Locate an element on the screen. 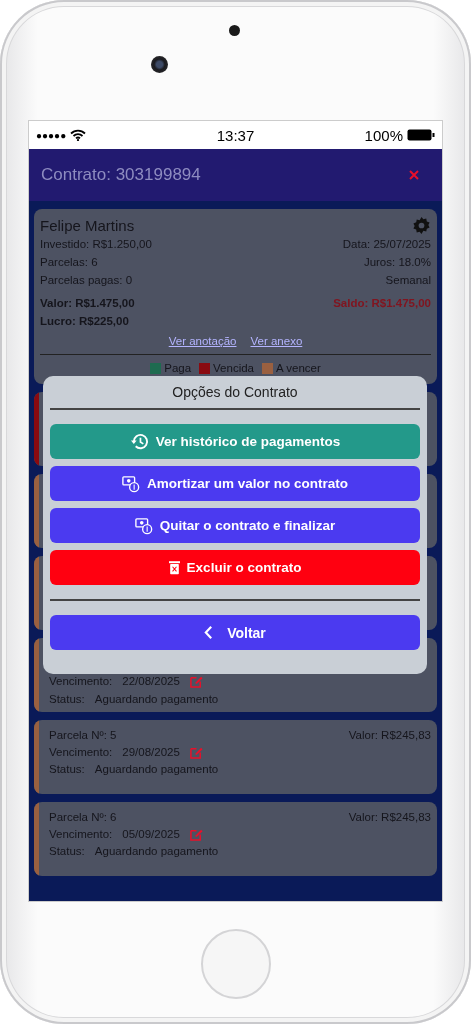  due-date: 22/08/2025 is located at coordinates (151, 681).